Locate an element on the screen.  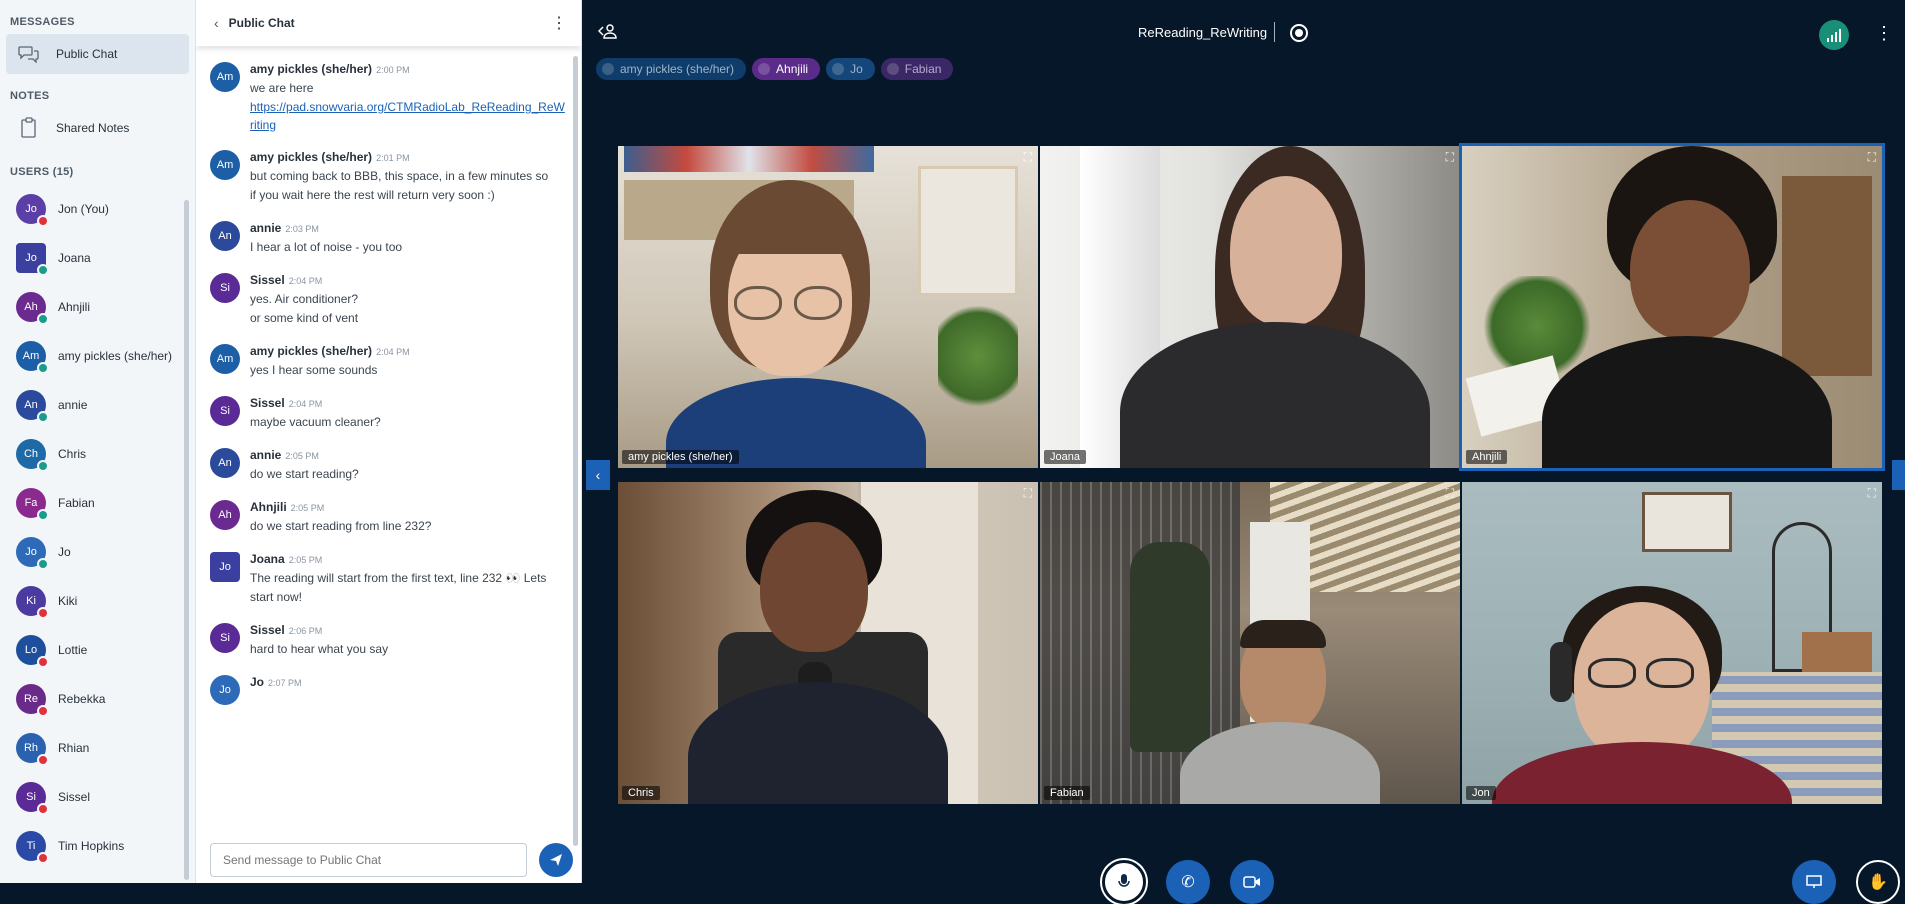
shared-notes-nav-item: Shared Notes is located at coordinates (97, 128).